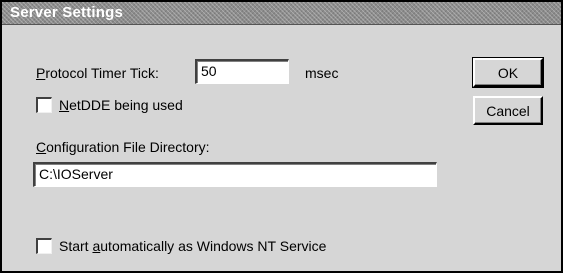  What do you see at coordinates (322, 73) in the screenshot?
I see `msec-unit-label: msec` at bounding box center [322, 73].